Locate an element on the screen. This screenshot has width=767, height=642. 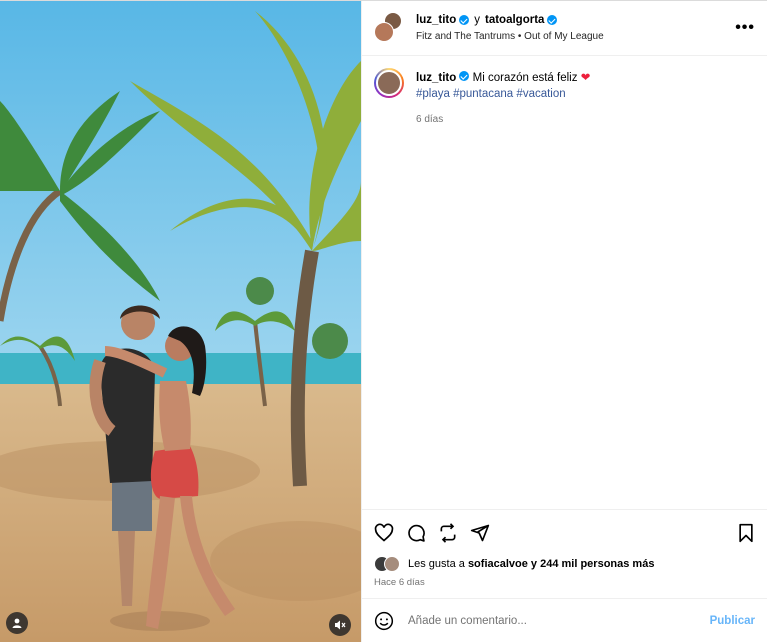
hashtag-link: #vacation is located at coordinates (540, 94).